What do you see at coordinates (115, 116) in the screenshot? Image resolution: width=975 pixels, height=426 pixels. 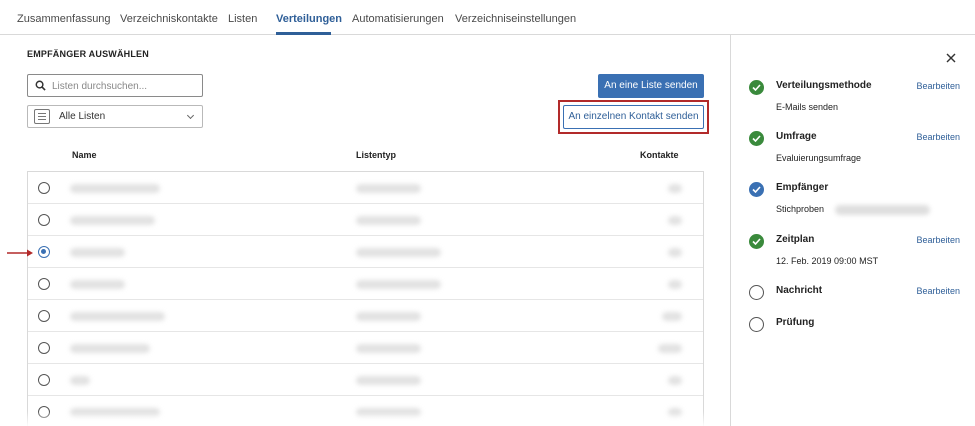 I see `list-filter-select: Alle Listen` at bounding box center [115, 116].